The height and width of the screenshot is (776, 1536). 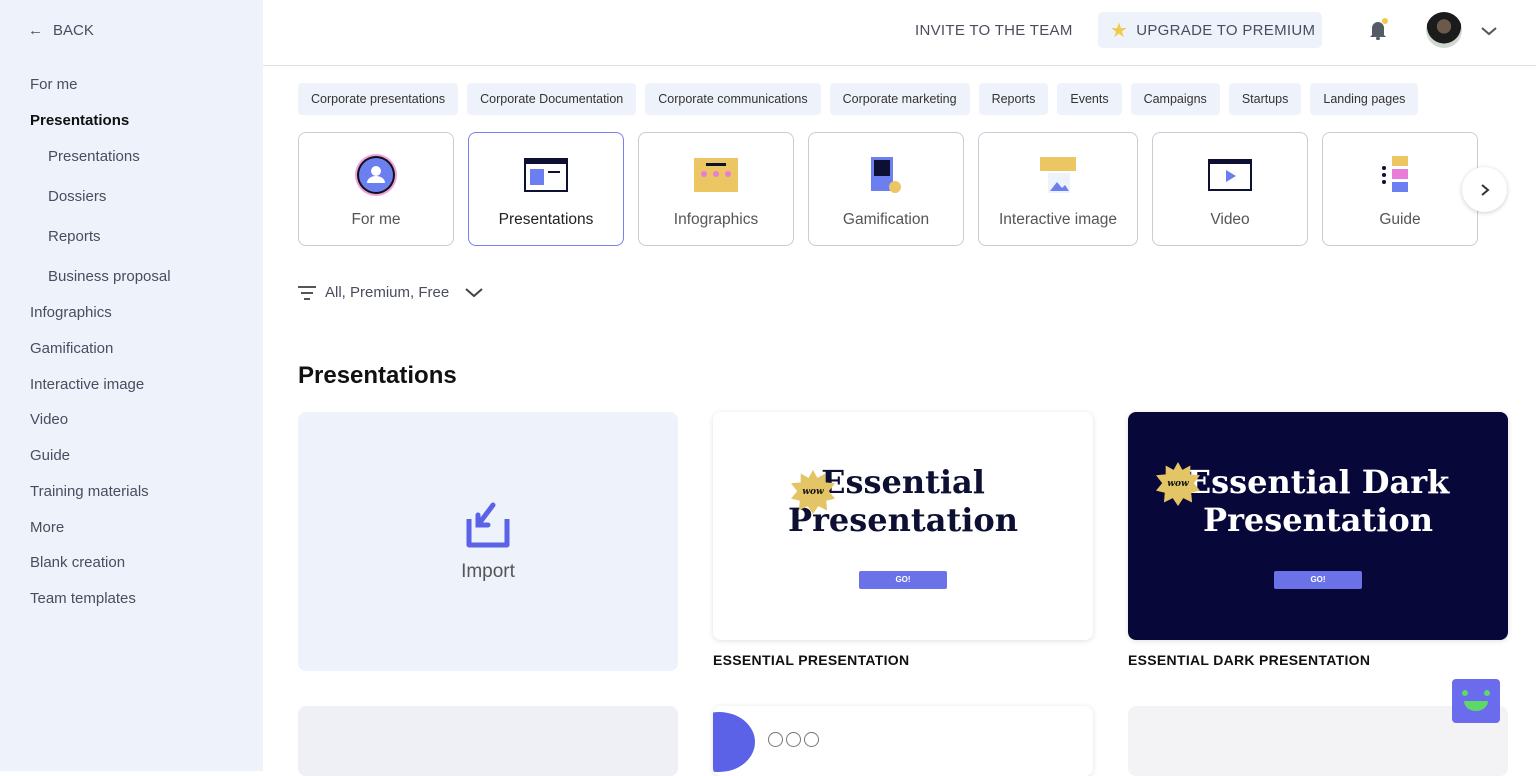 I want to click on template-thumbnail: wow Essential Presentation GO!, so click(x=903, y=526).